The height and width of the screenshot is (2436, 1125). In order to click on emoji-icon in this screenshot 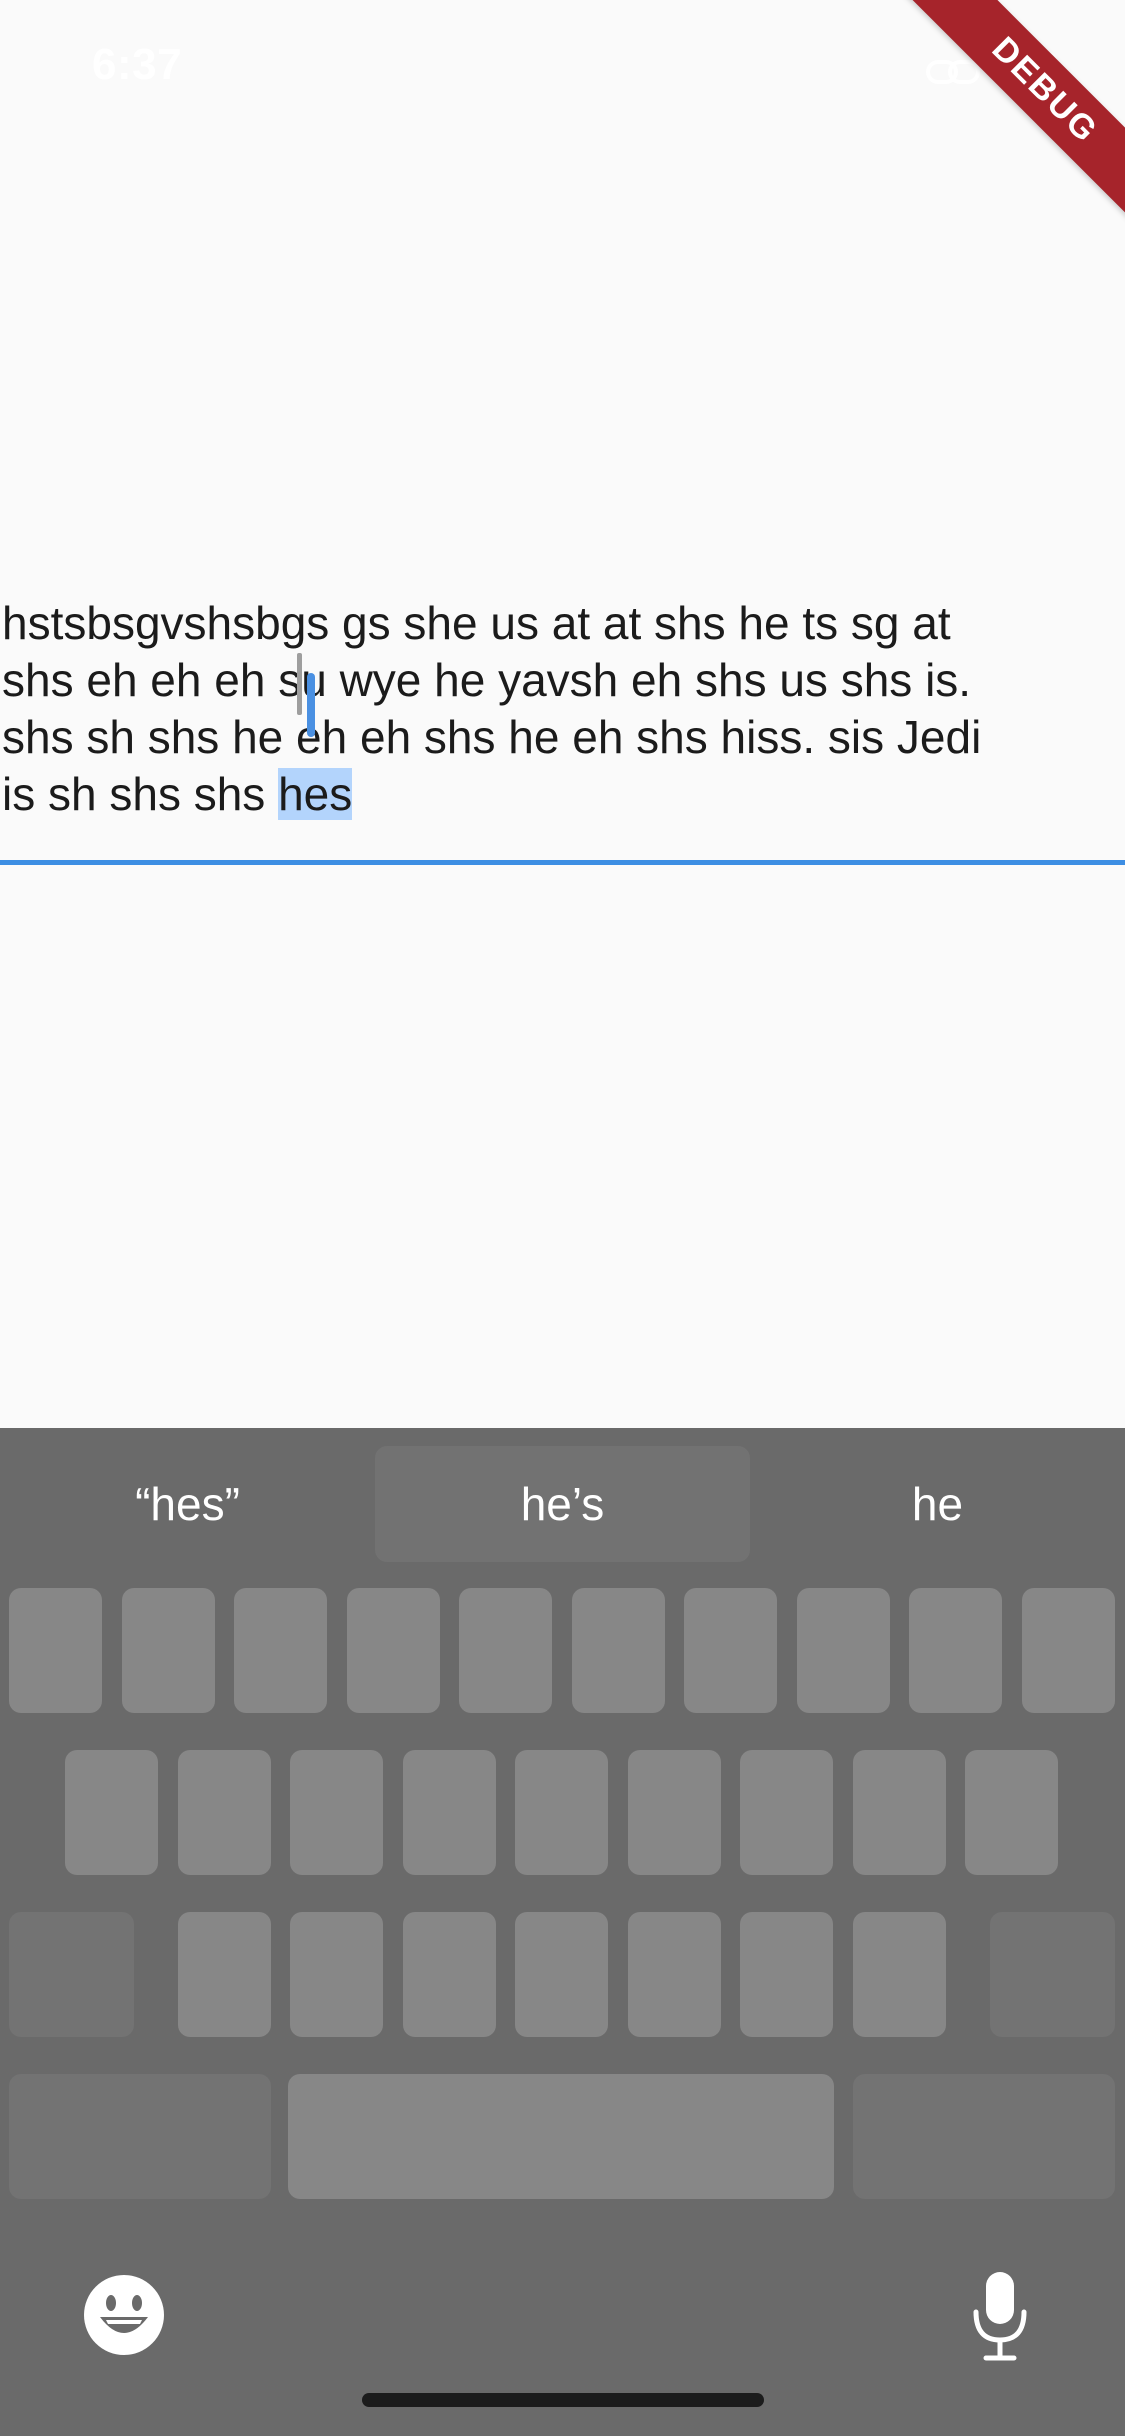, I will do `click(124, 2315)`.